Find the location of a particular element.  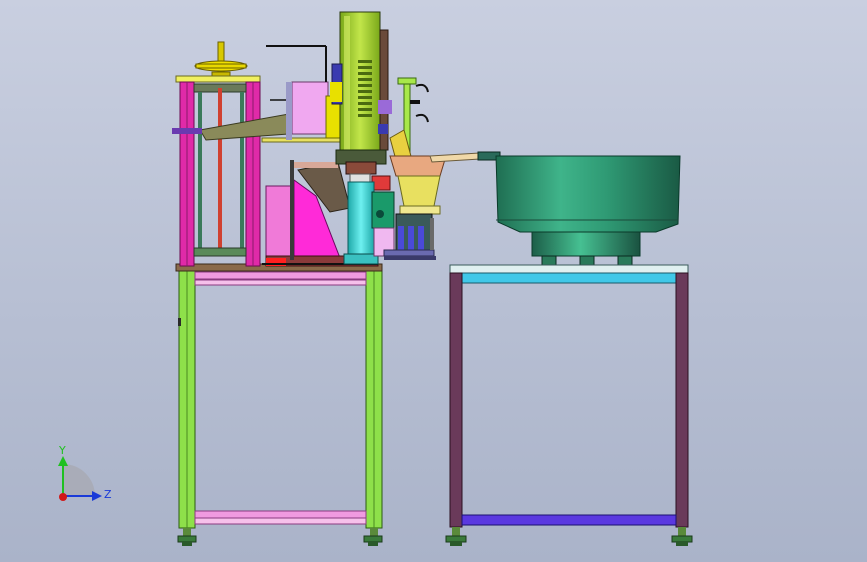

vibratory-bowl-feeder is located at coordinates (579, 209).